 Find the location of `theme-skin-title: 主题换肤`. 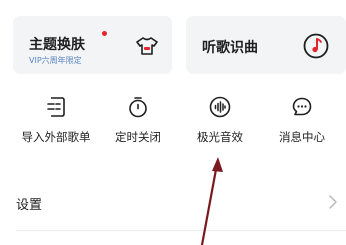

theme-skin-title: 主题换肤 is located at coordinates (57, 45).